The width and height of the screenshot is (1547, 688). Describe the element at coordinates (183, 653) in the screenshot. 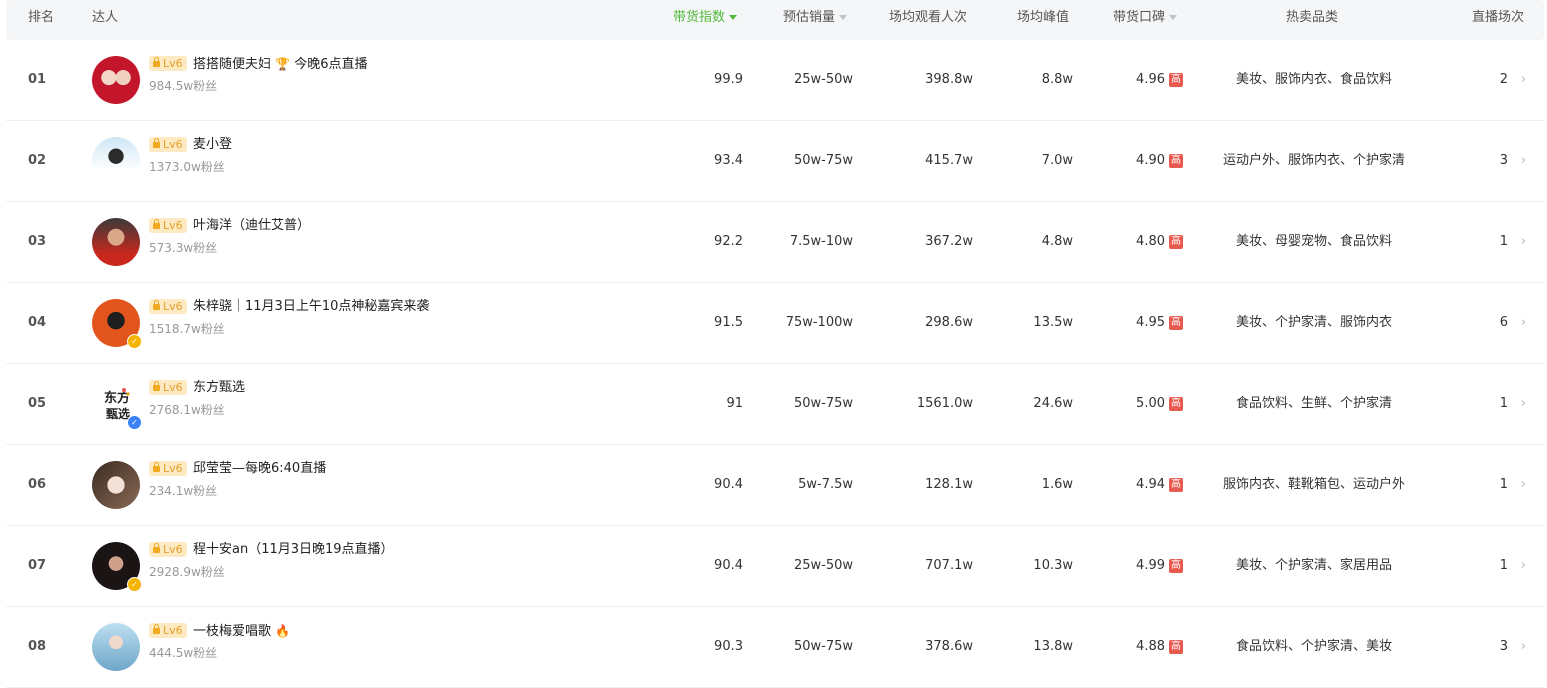

I see `fan-count: 444.5w粉丝` at that location.